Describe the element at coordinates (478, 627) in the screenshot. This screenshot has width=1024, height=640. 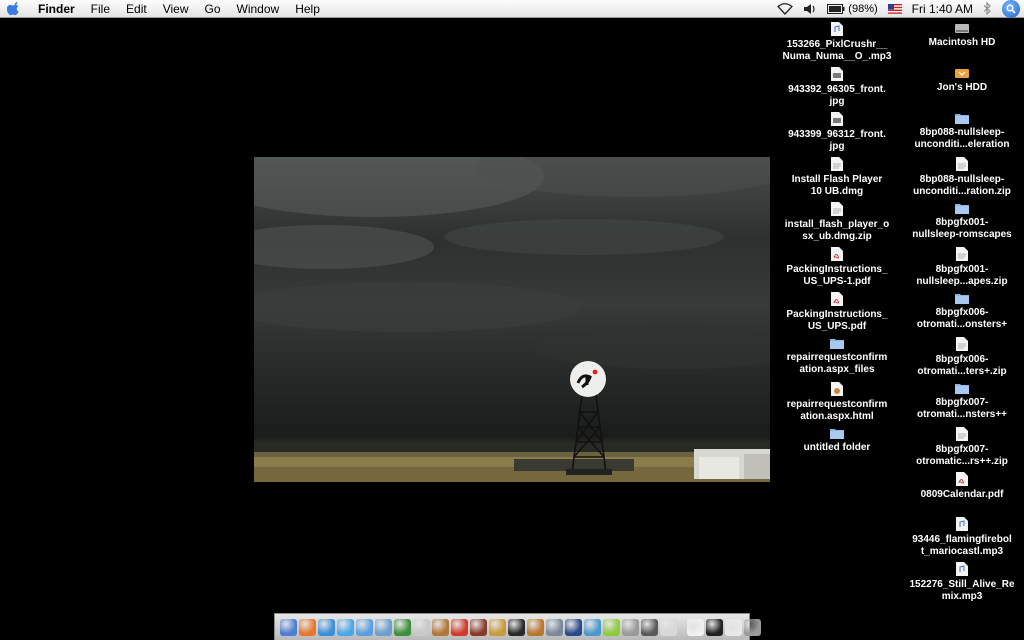
I see `book-icon` at that location.